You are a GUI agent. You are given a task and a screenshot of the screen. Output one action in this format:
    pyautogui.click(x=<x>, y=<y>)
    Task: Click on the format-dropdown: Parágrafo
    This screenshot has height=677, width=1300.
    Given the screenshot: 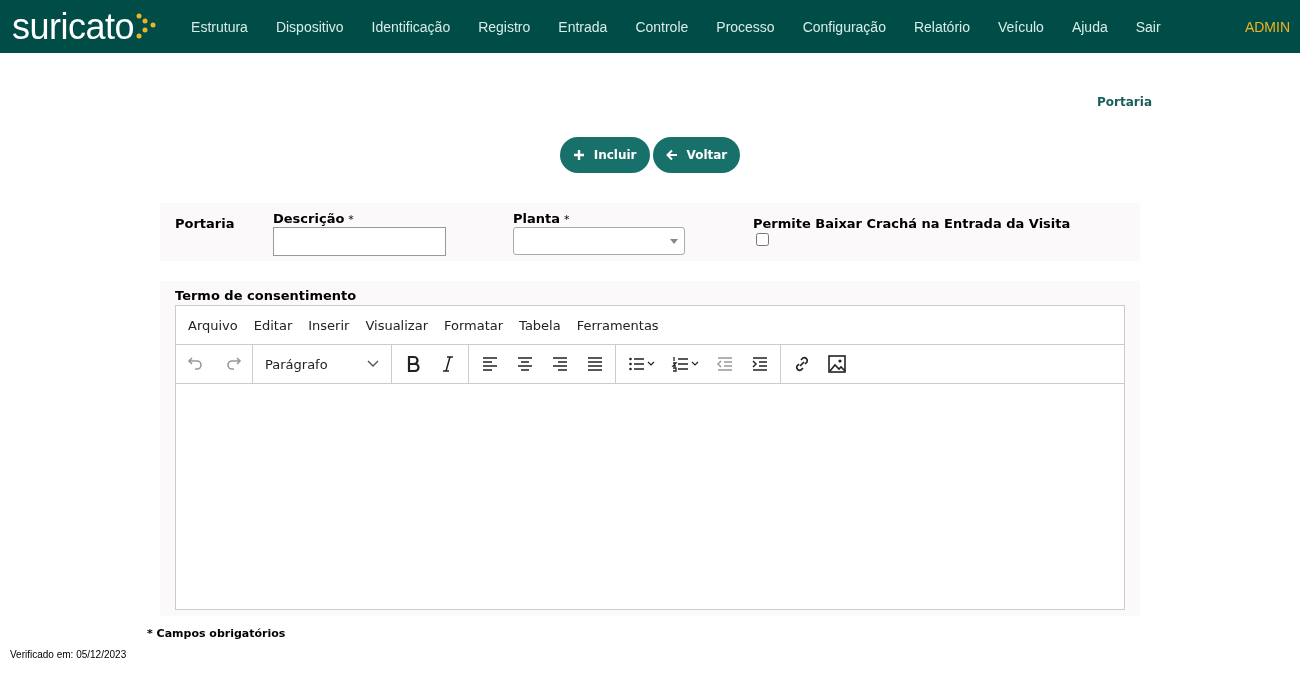 What is the action you would take?
    pyautogui.click(x=322, y=364)
    